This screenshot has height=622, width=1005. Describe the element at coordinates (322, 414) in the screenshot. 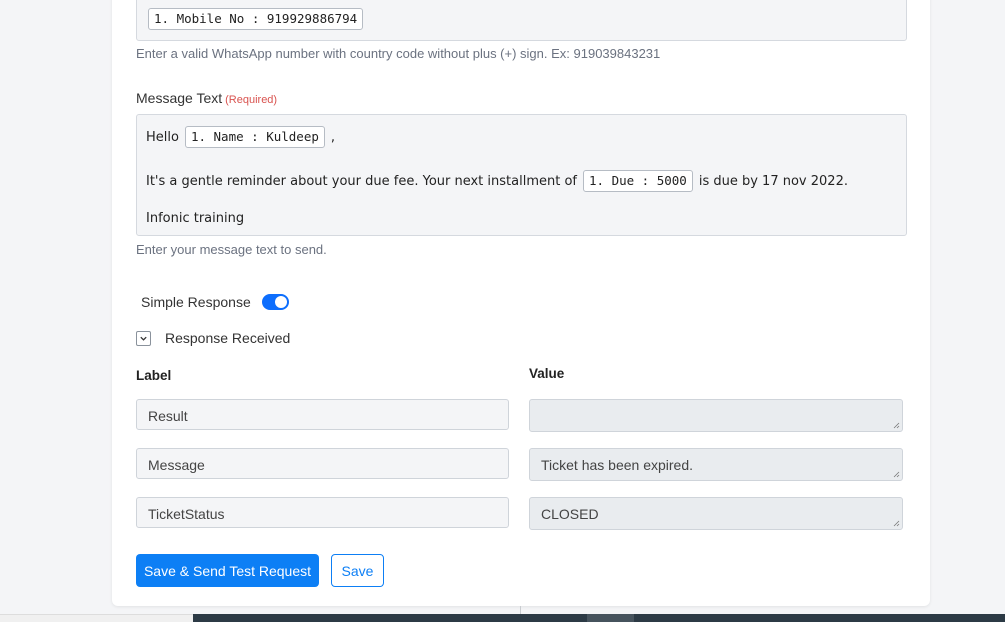

I see `label-input-result: Result` at that location.